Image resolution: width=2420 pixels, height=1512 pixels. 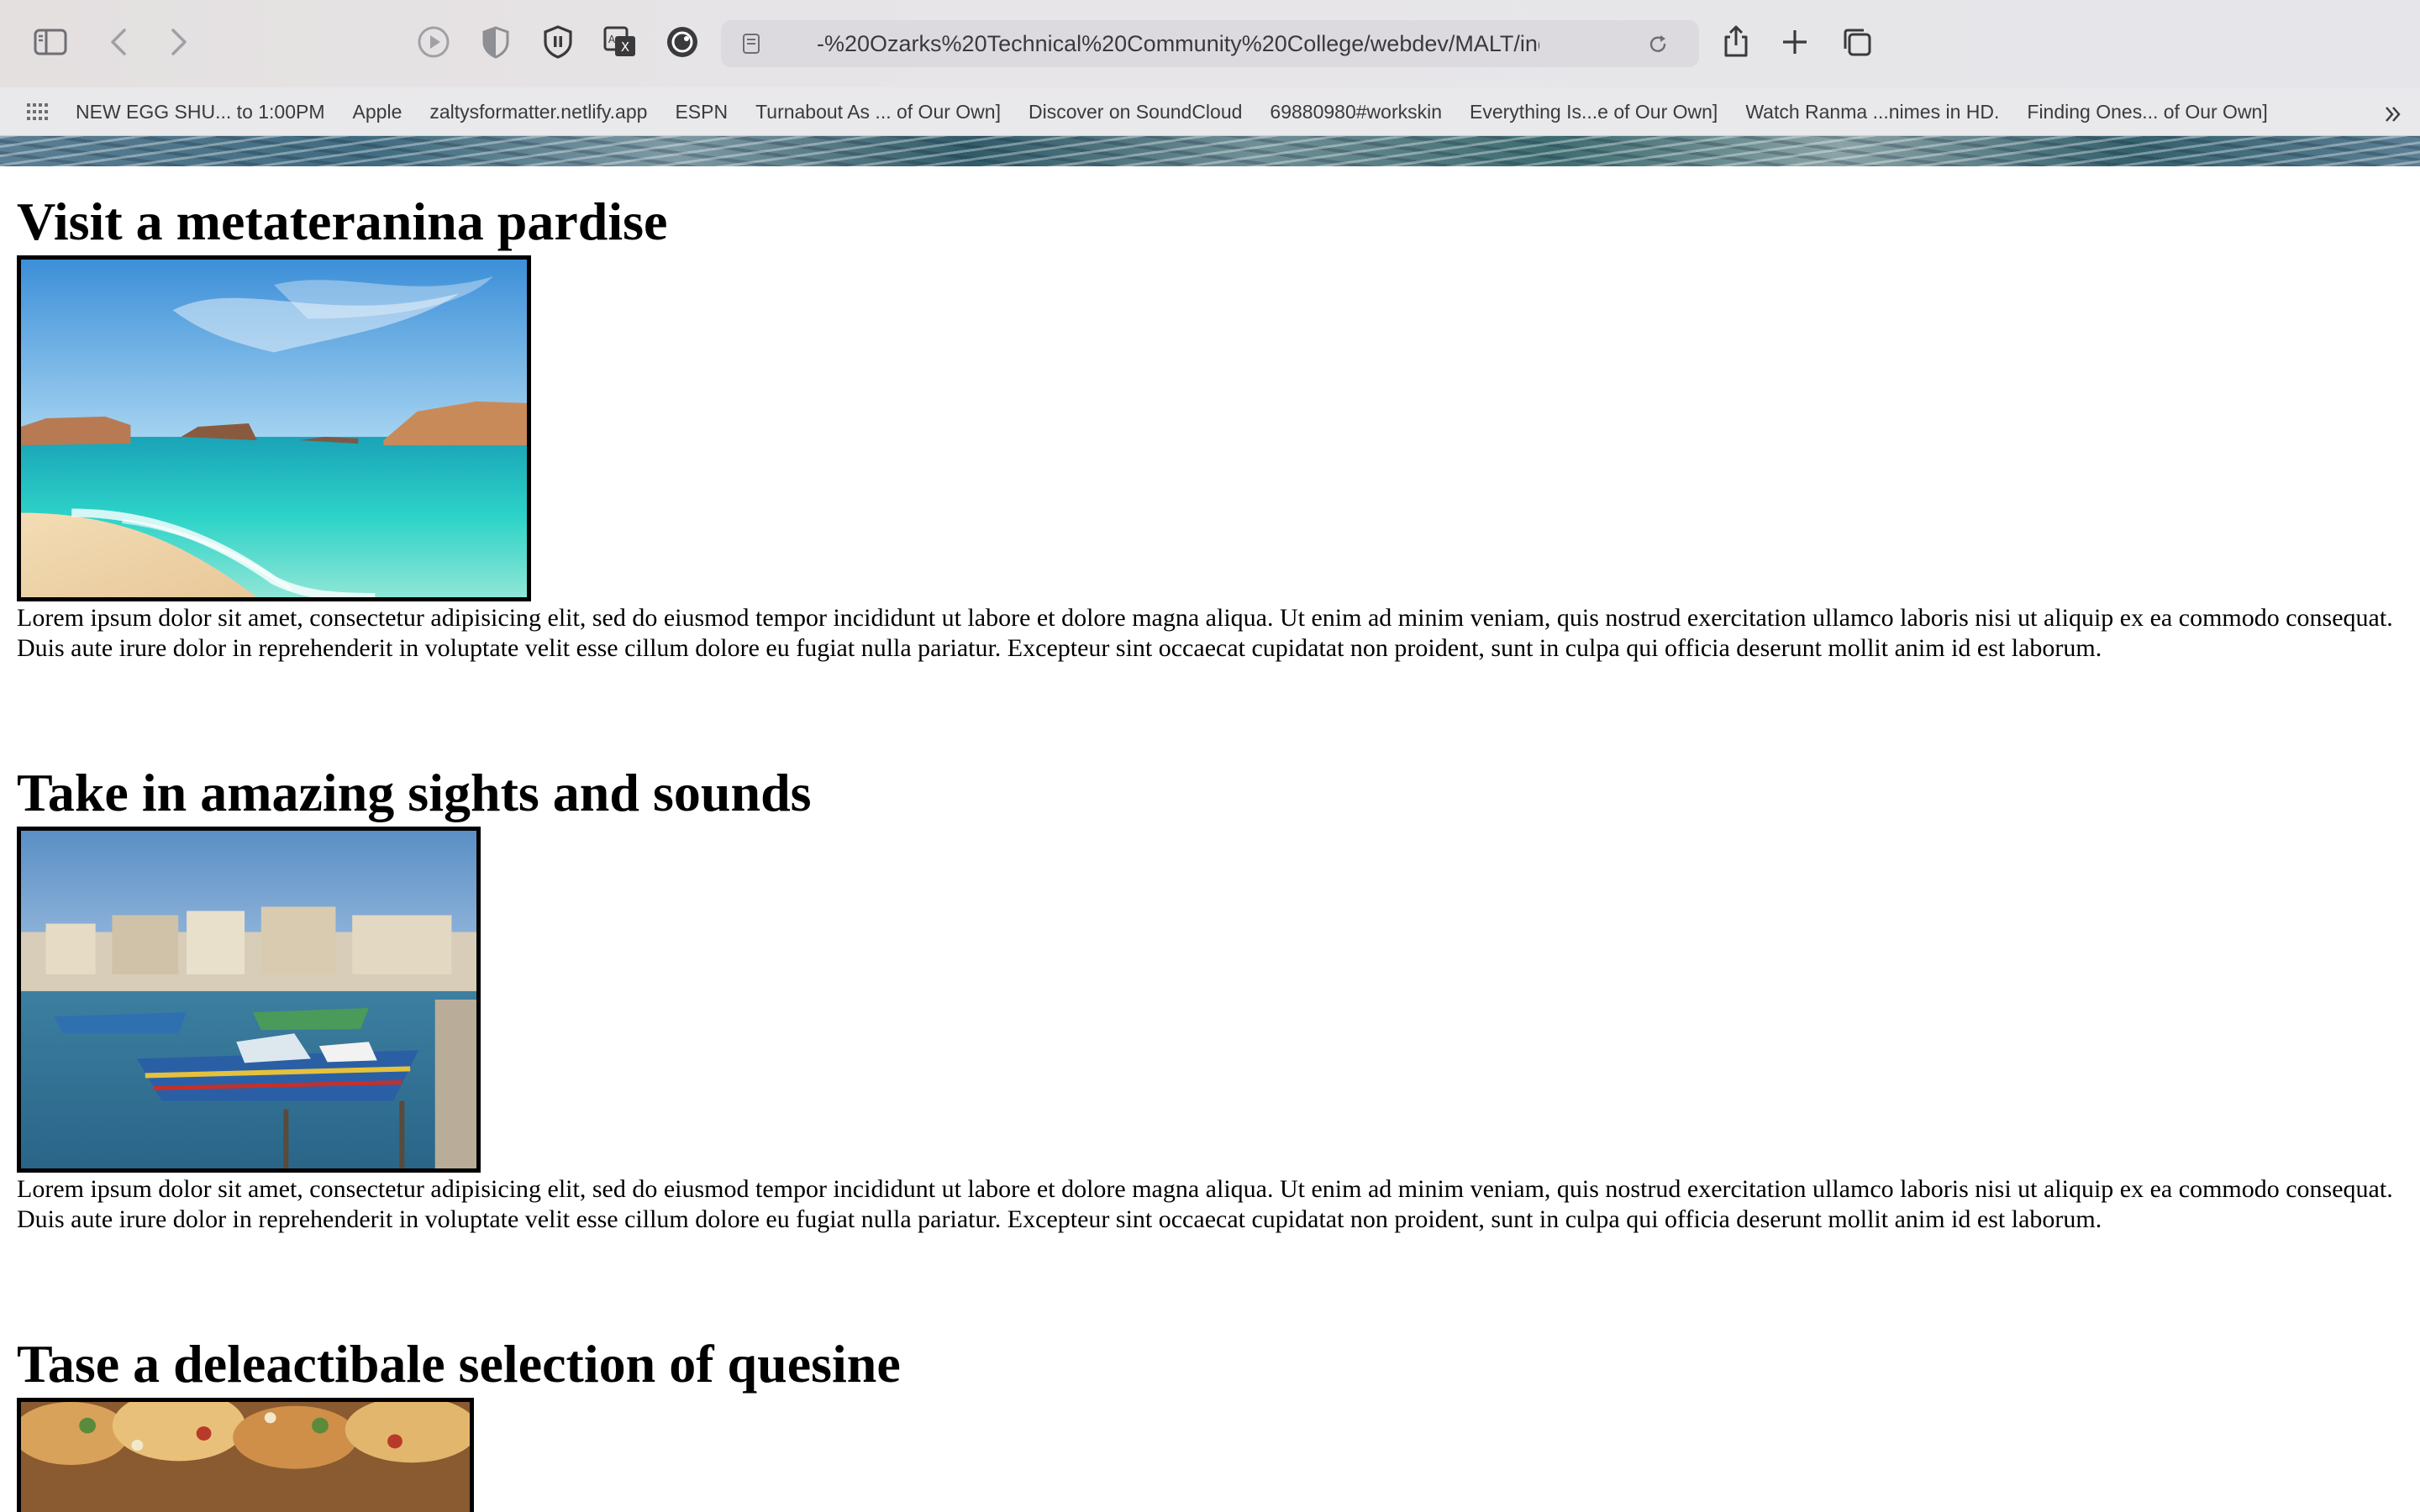 I want to click on svg-text: A, so click(x=612, y=39).